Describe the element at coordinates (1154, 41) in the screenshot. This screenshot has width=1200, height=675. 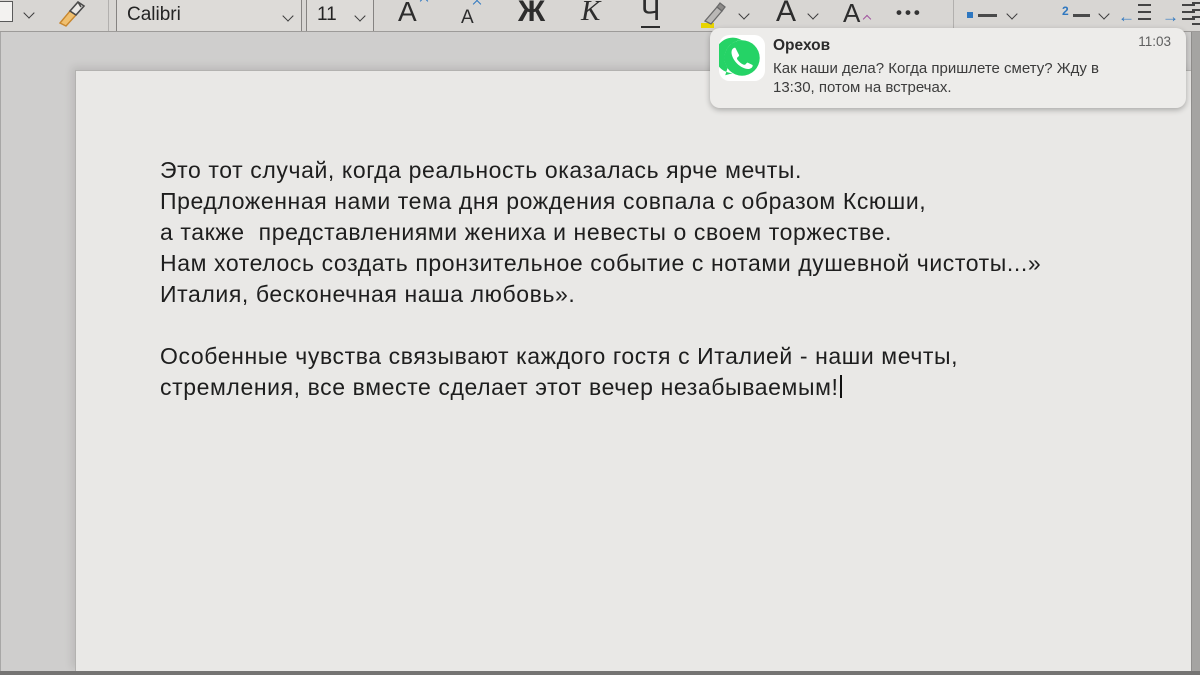
I see `notification-time: 11:03` at that location.